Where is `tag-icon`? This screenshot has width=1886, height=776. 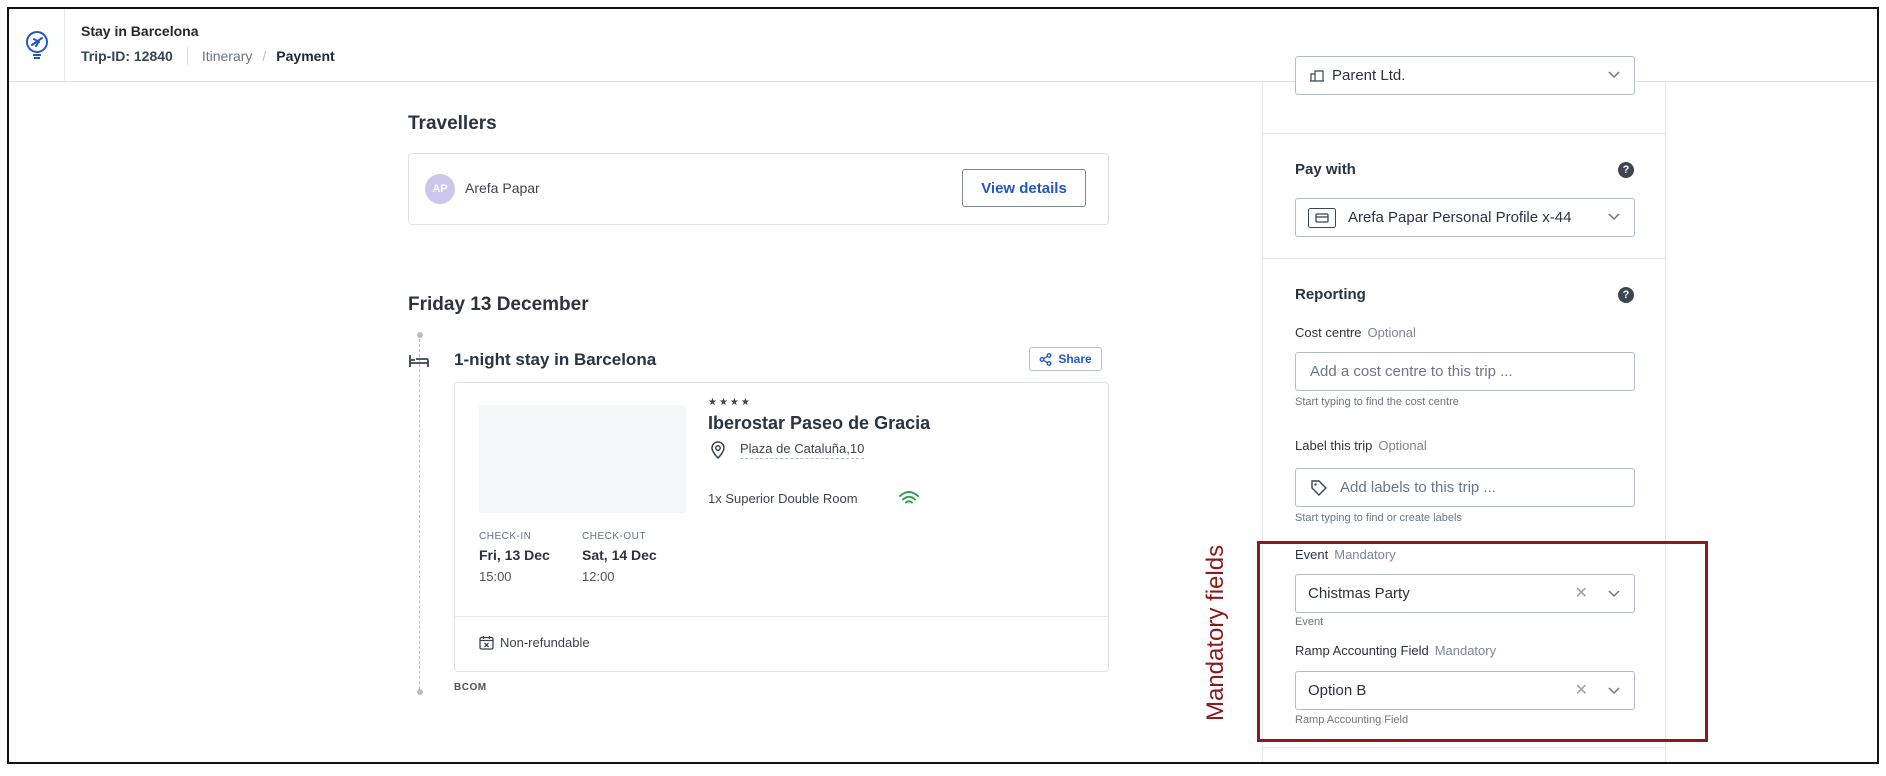
tag-icon is located at coordinates (1319, 487).